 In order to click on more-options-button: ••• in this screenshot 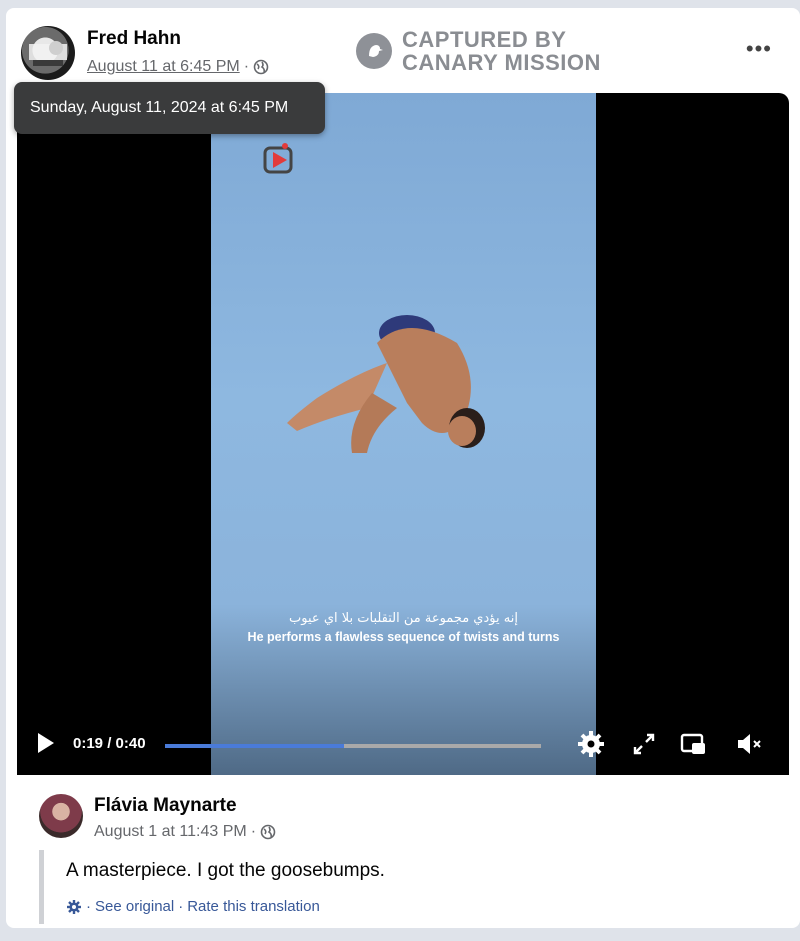, I will do `click(759, 49)`.